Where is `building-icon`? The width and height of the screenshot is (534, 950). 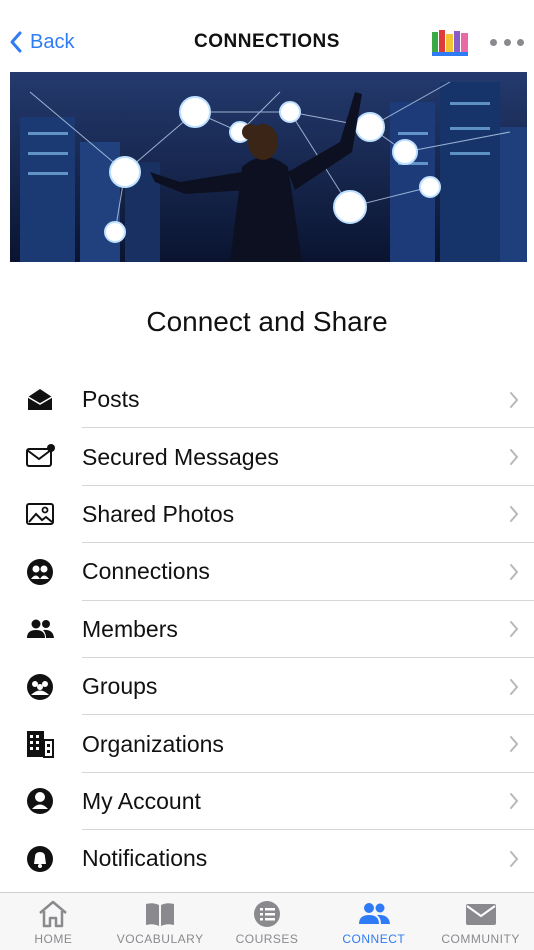 building-icon is located at coordinates (40, 744).